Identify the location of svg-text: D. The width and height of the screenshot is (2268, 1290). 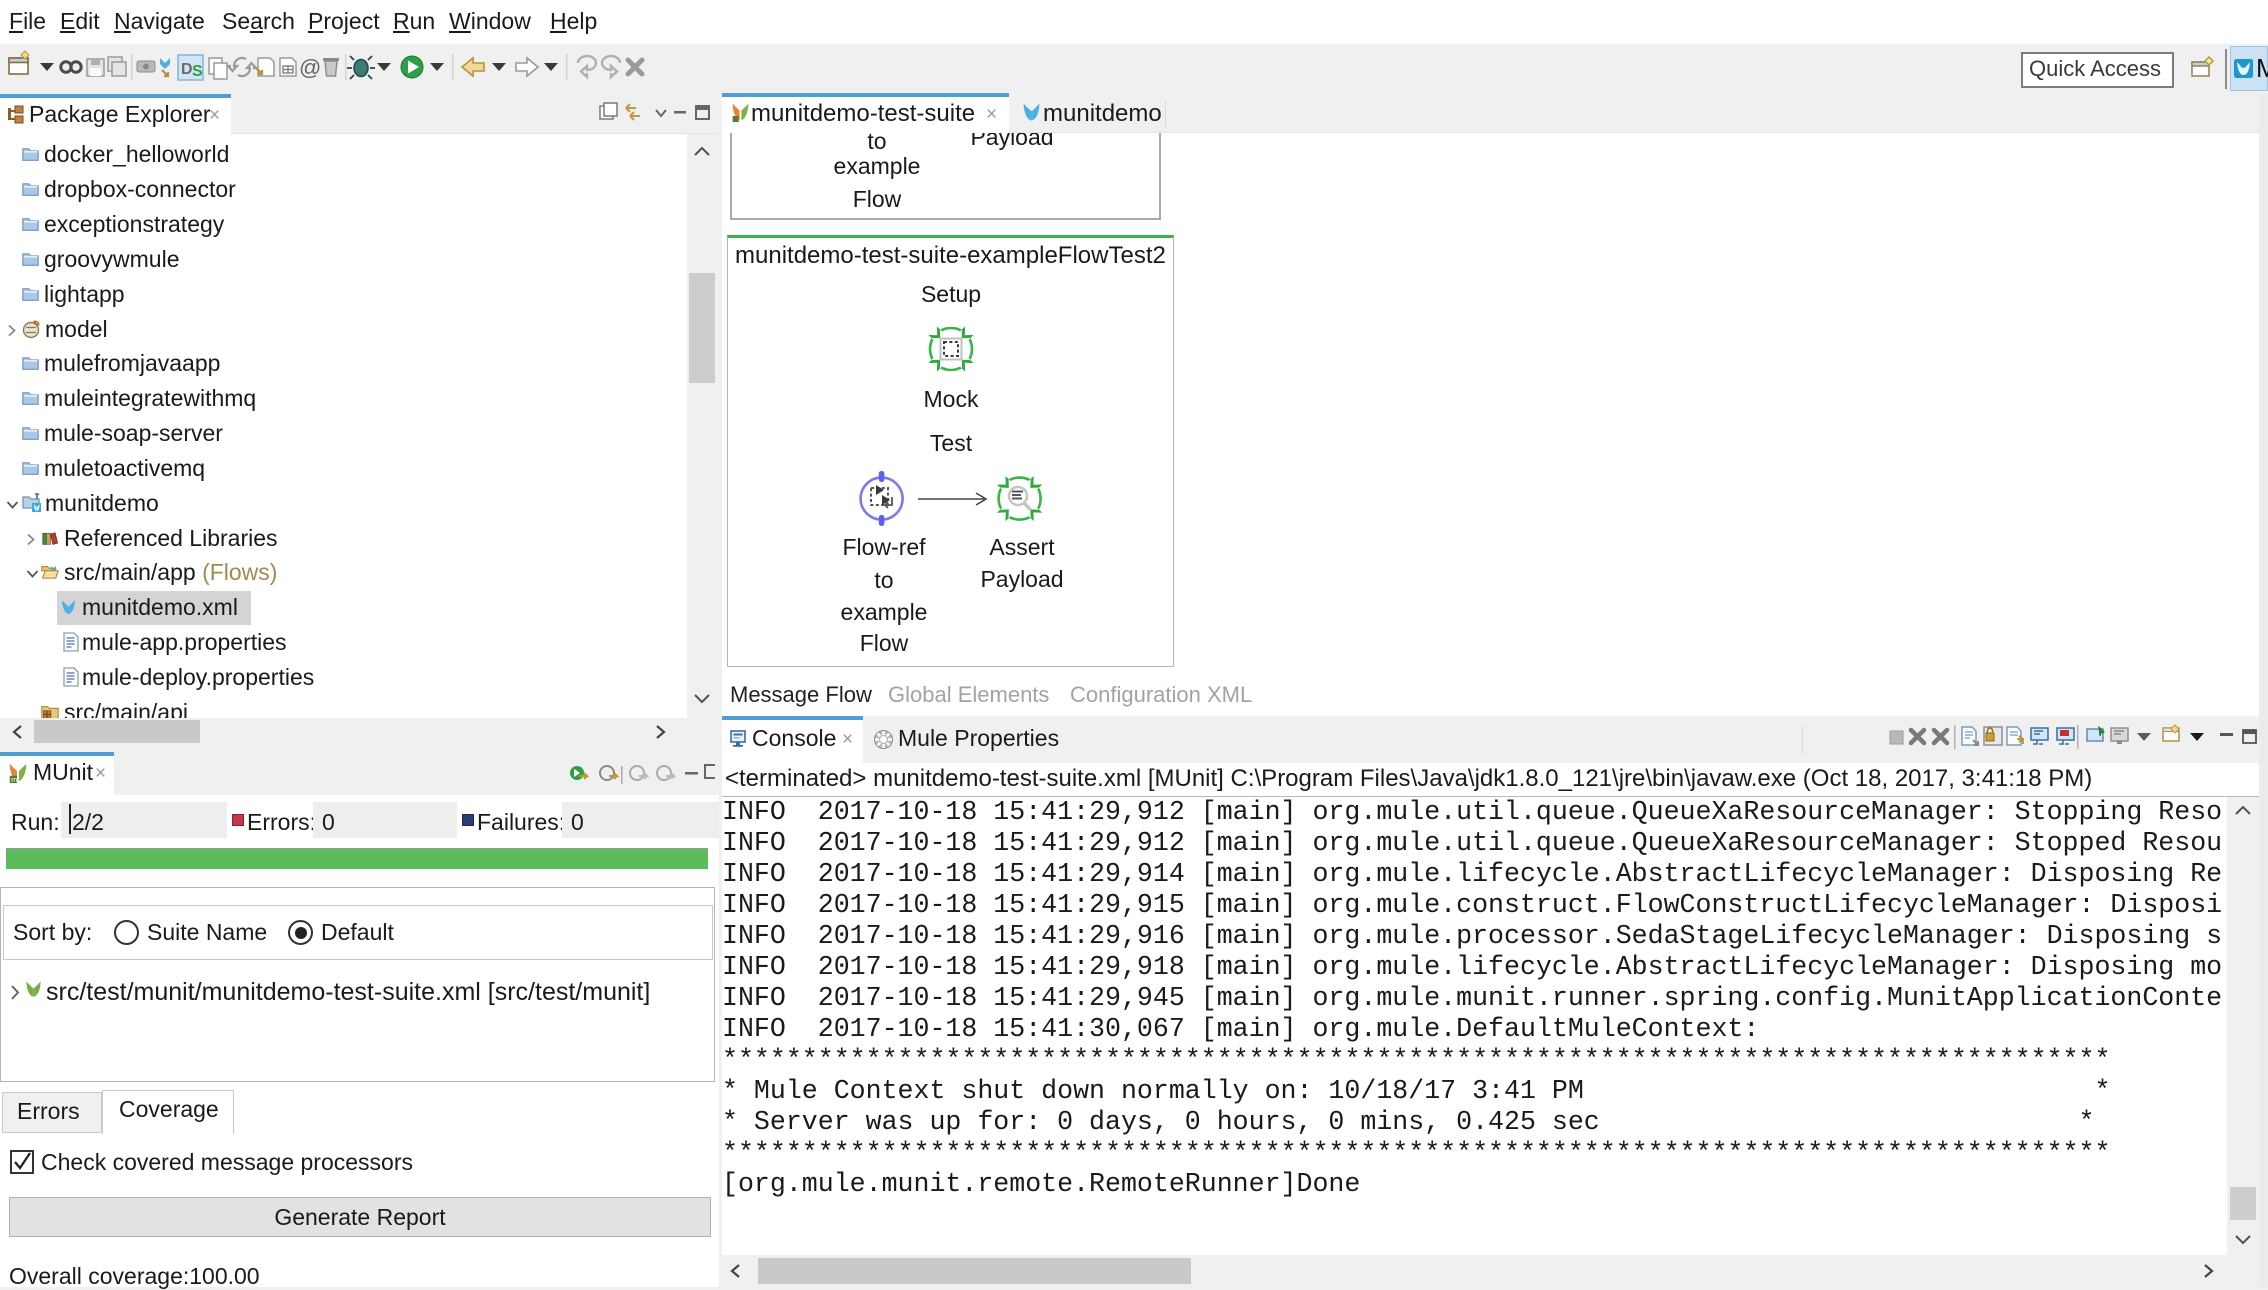
(187, 69).